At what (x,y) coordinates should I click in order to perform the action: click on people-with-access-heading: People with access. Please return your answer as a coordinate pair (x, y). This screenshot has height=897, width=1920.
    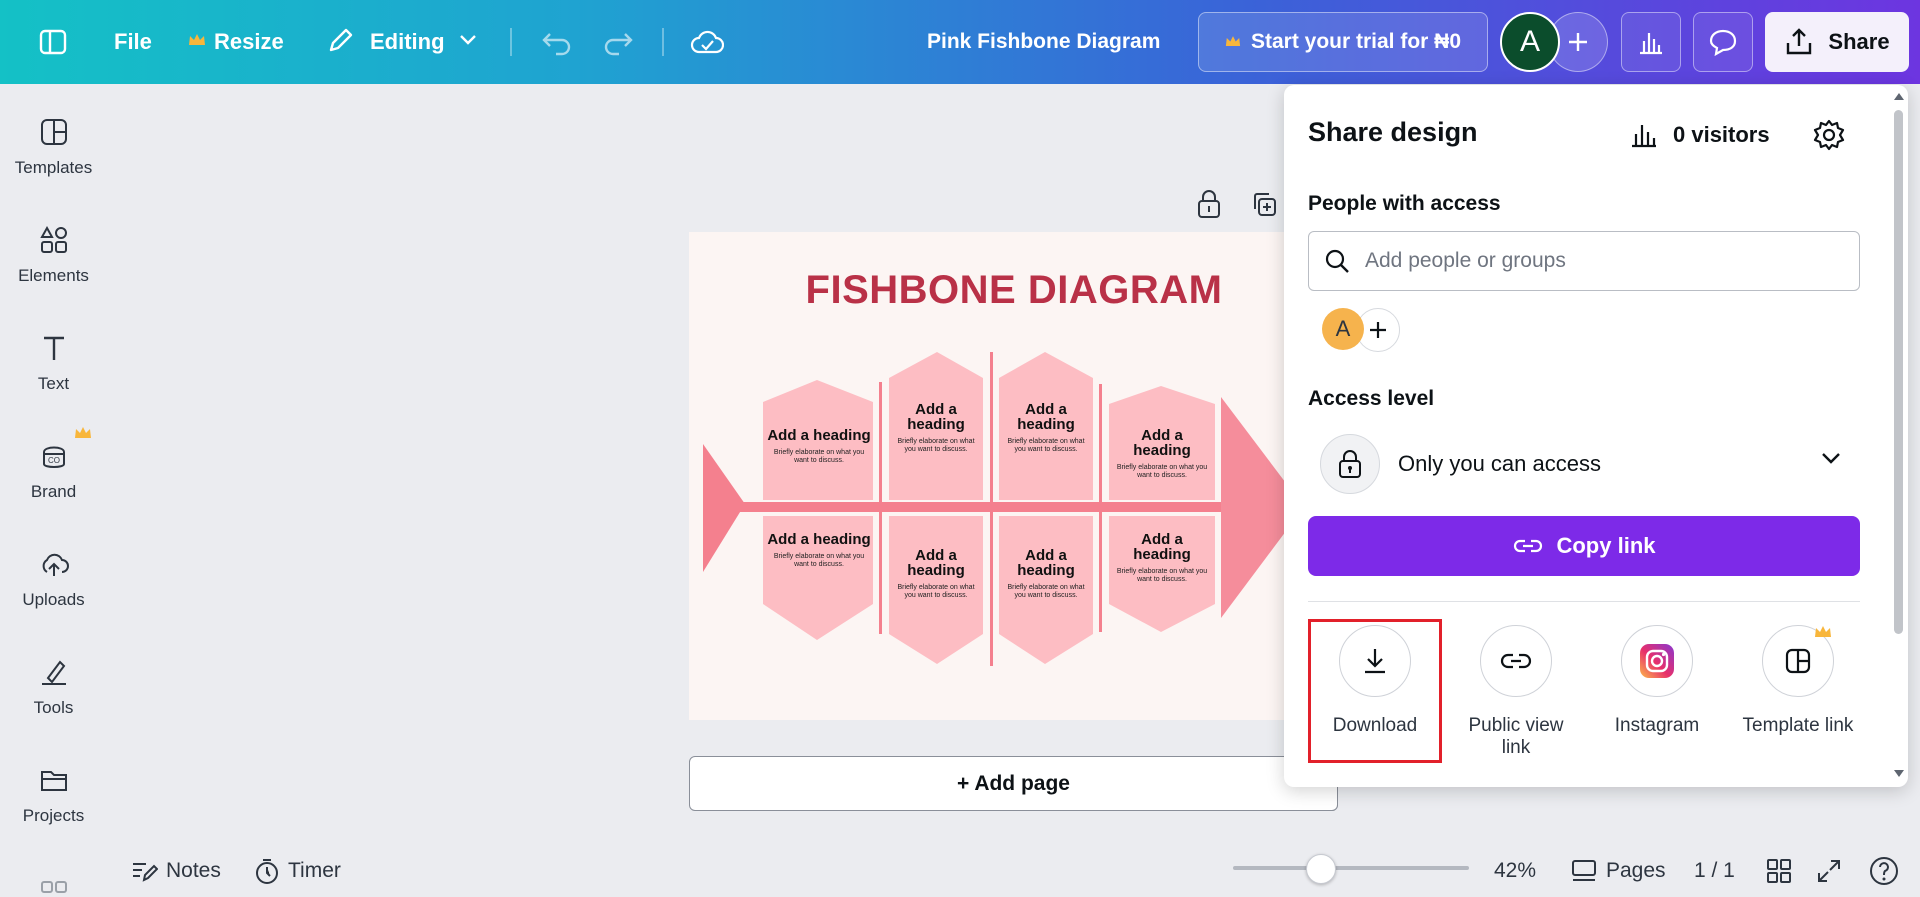
    Looking at the image, I should click on (1404, 203).